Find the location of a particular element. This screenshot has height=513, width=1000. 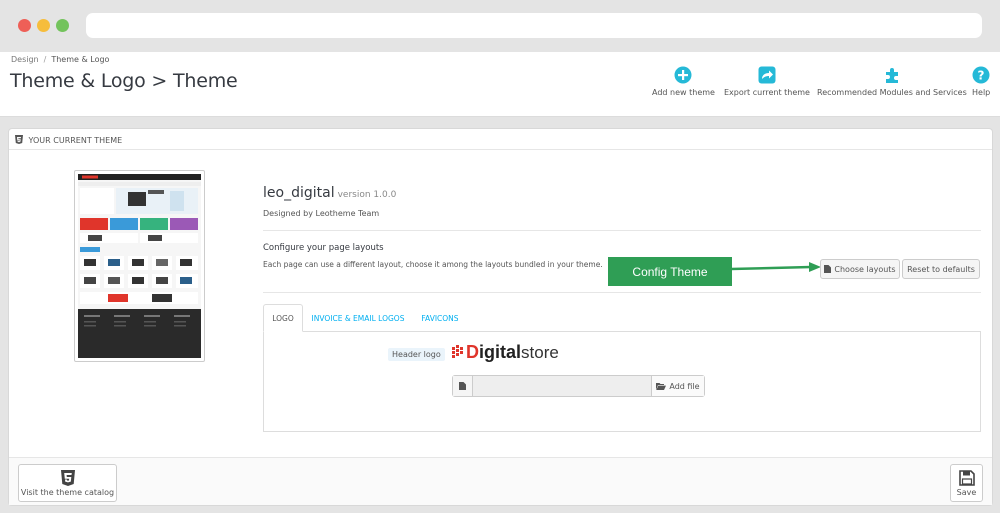

breadcrumb-current: Theme & Logo is located at coordinates (80, 59).